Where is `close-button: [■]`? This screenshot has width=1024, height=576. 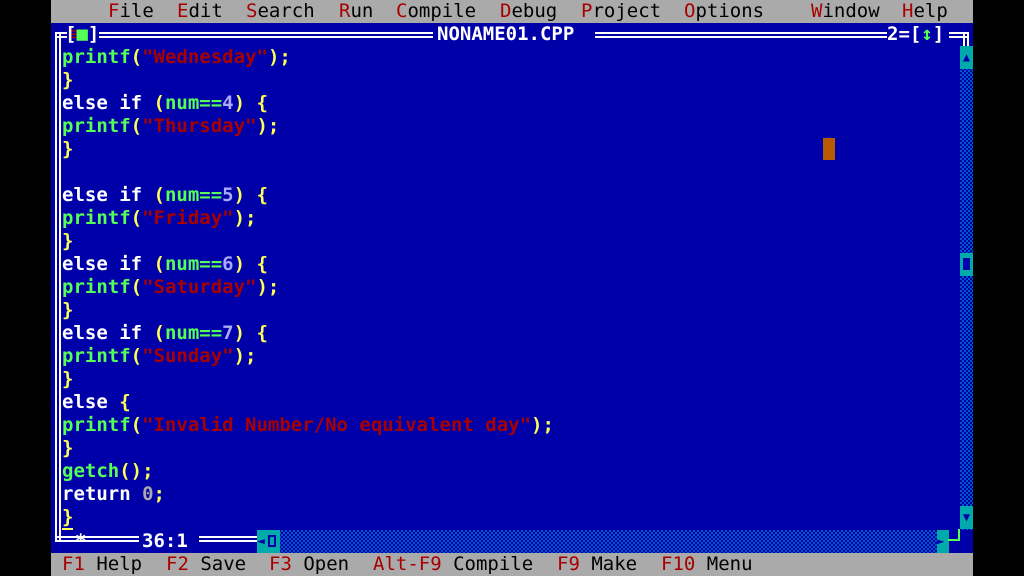
close-button: [■] is located at coordinates (82, 34).